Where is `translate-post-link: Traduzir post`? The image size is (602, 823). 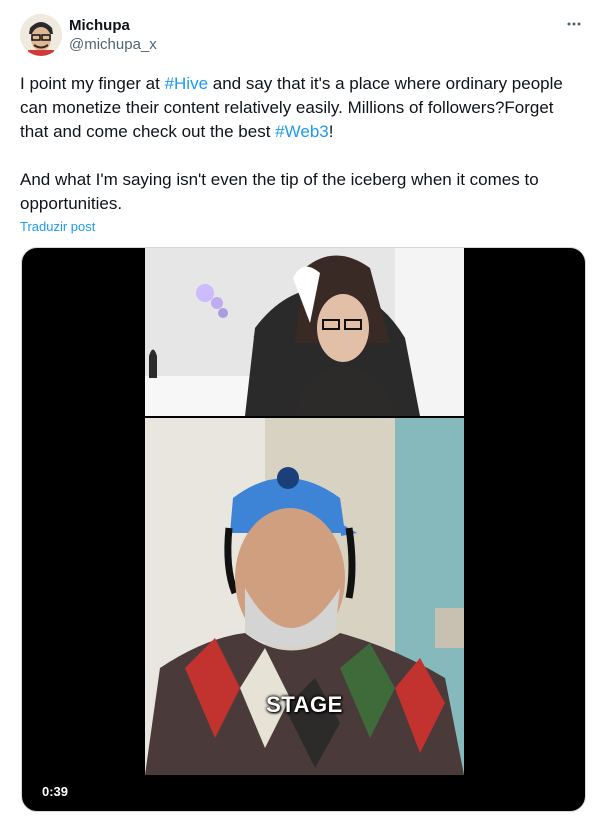
translate-post-link: Traduzir post is located at coordinates (57, 227).